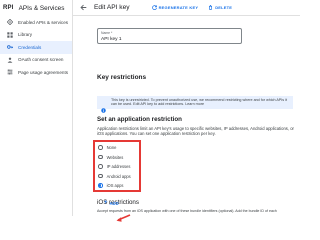  What do you see at coordinates (115, 157) in the screenshot?
I see `radio-option-label: Websites` at bounding box center [115, 157].